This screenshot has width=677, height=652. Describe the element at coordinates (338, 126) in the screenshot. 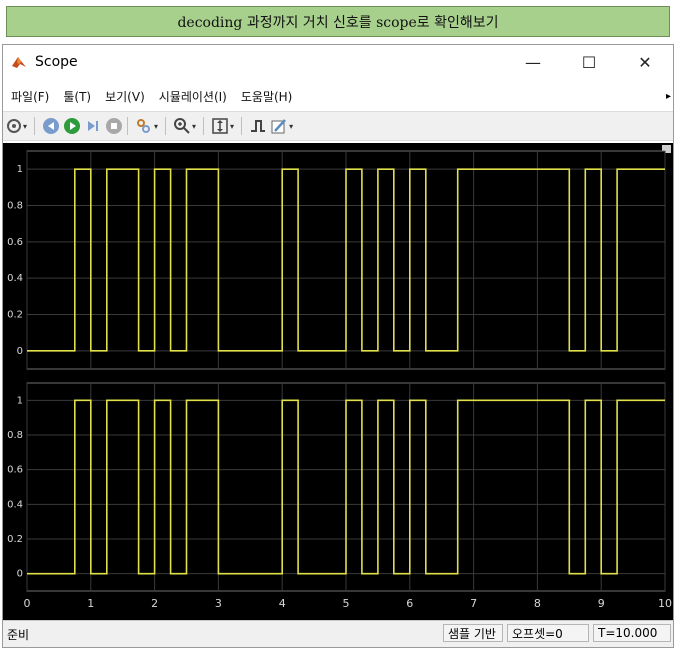

I see `toolbar: ▾ ▾ ▾ ▾ ▾` at that location.